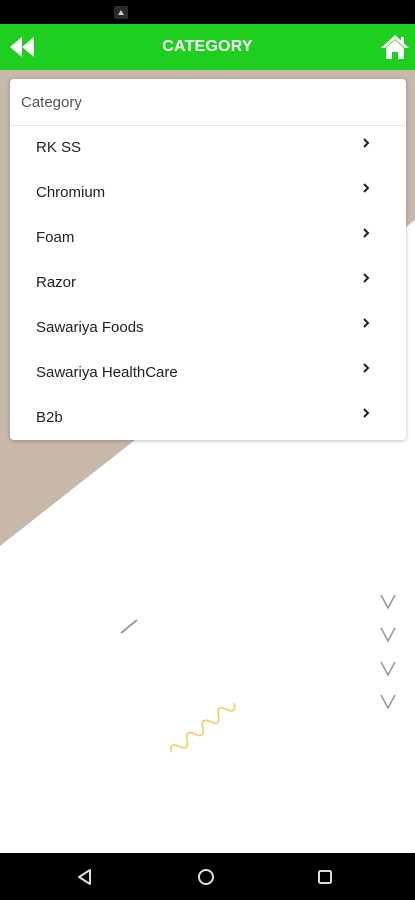 This screenshot has width=415, height=900. What do you see at coordinates (325, 877) in the screenshot?
I see `recents-icon` at bounding box center [325, 877].